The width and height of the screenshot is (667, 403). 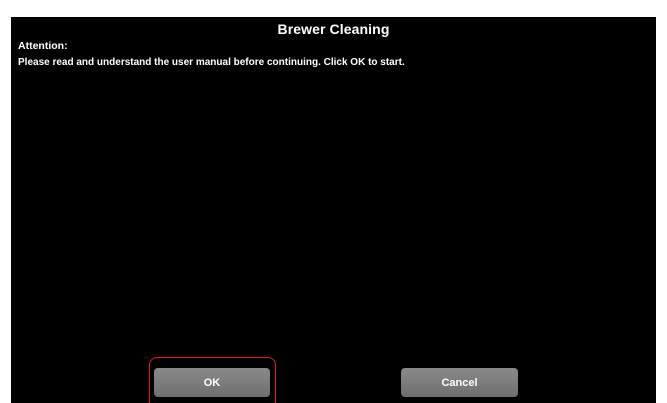 I want to click on cancel-button: Cancel, so click(x=459, y=382).